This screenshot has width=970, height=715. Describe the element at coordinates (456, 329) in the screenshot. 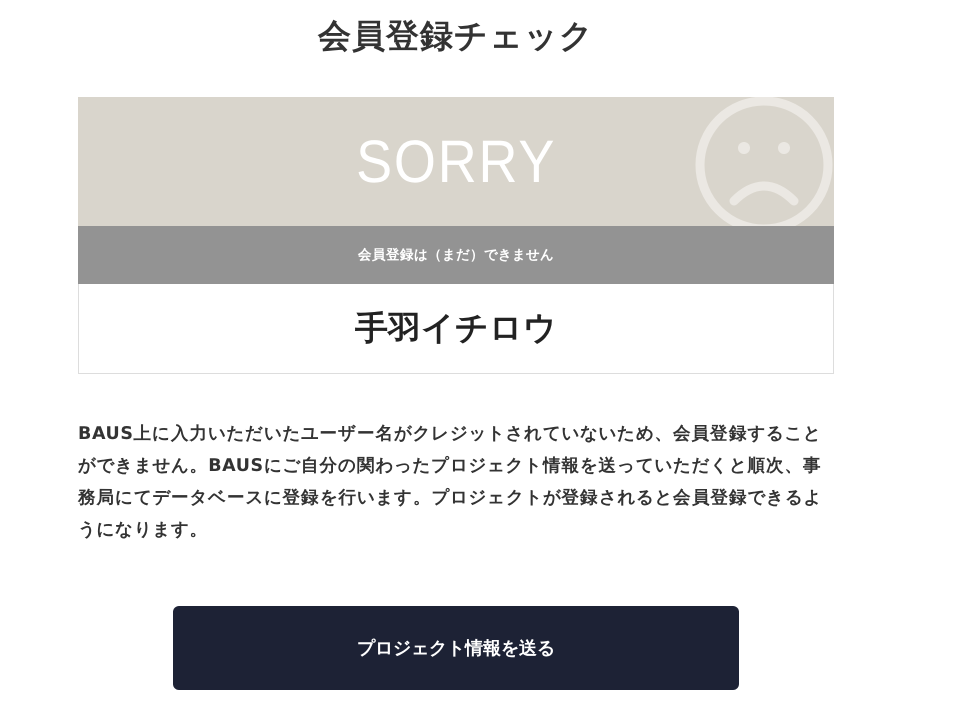

I see `user-name: 手羽イチロウ` at that location.